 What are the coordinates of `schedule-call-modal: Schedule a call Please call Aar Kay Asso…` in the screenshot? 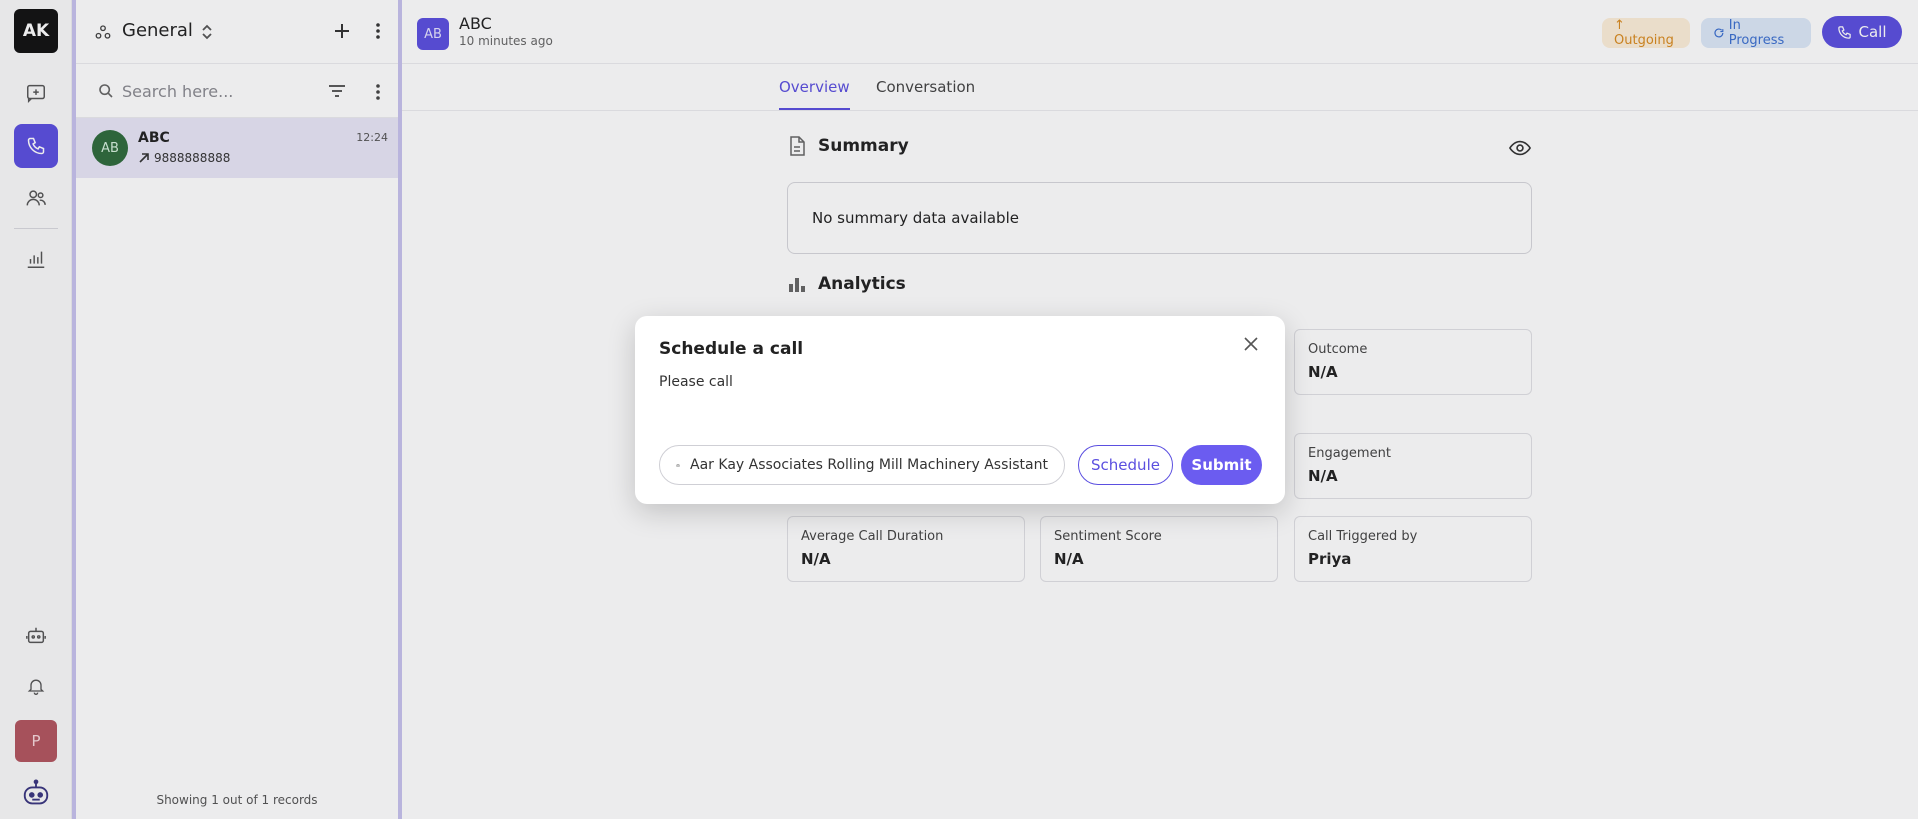 It's located at (960, 410).